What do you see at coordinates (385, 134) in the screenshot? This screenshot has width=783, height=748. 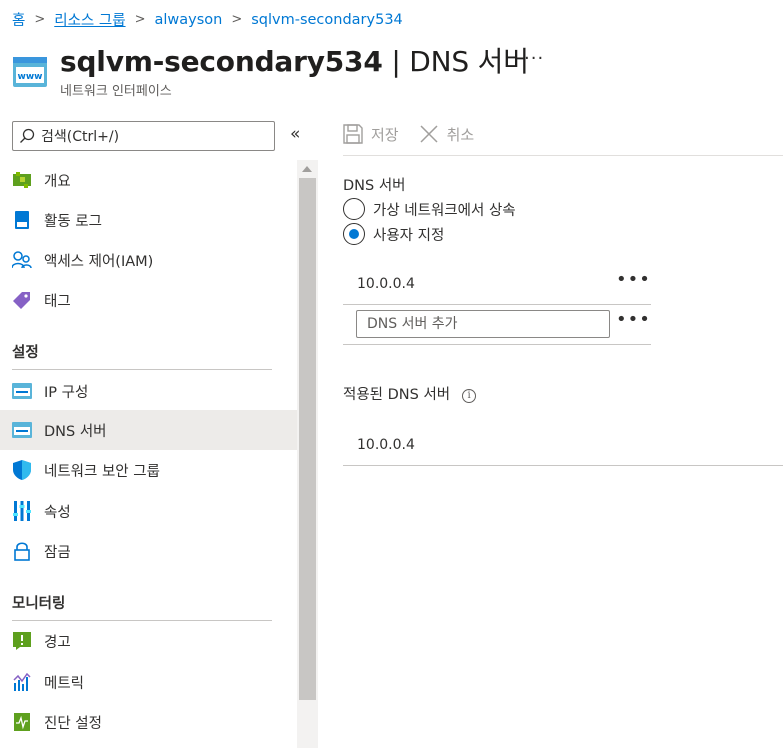 I see `save-label: 저장` at bounding box center [385, 134].